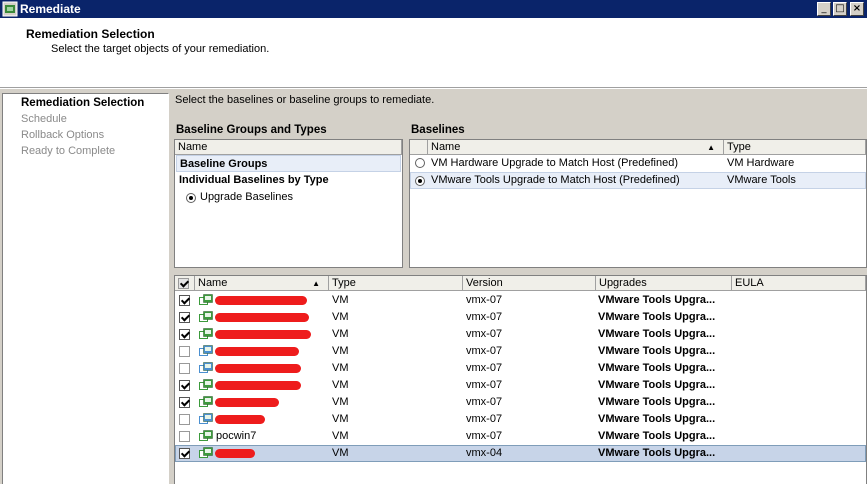 Image resolution: width=867 pixels, height=484 pixels. Describe the element at coordinates (10, 9) in the screenshot. I see `vsphere-app-icon` at that location.